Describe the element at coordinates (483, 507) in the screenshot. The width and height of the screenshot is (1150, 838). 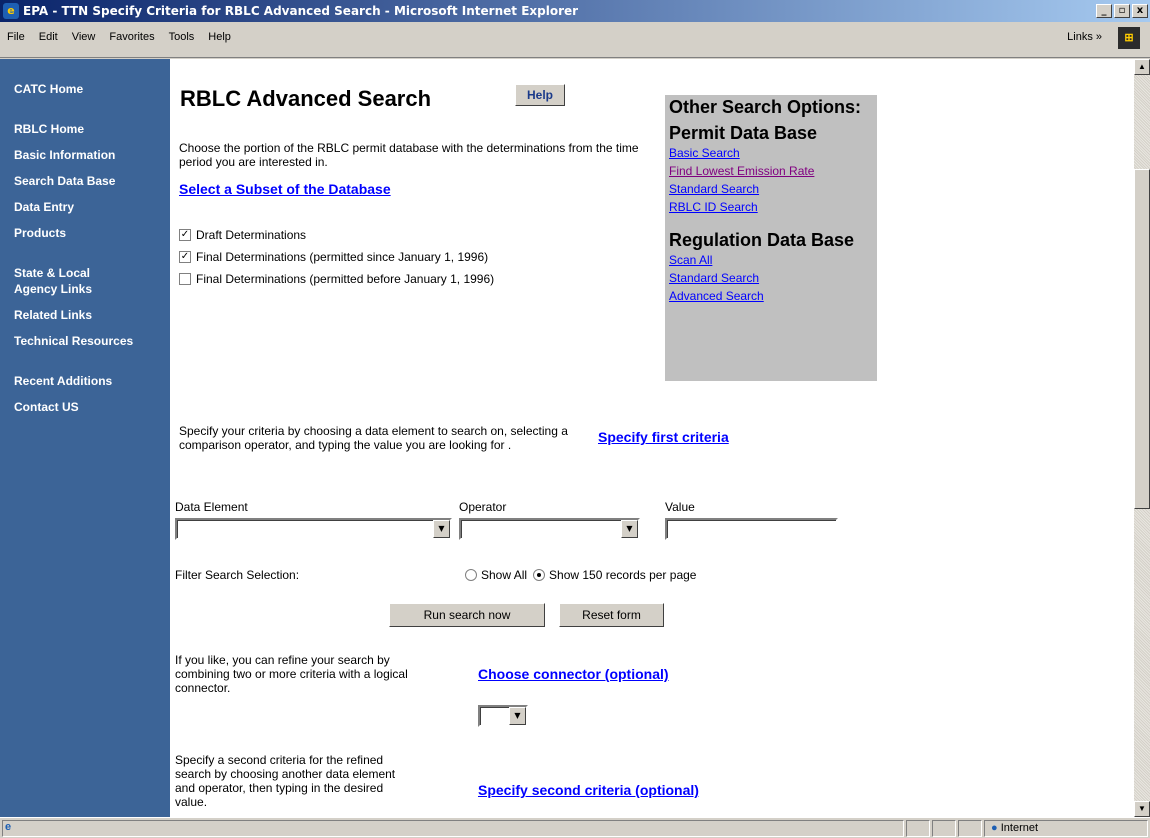
I see `operator-label: Operator` at that location.